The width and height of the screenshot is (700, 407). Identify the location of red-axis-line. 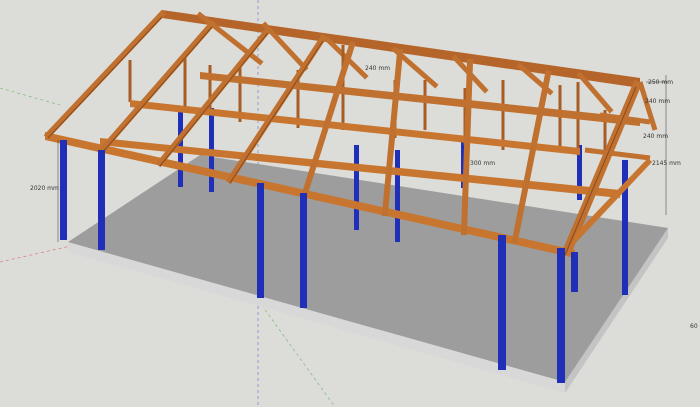
(38, 253).